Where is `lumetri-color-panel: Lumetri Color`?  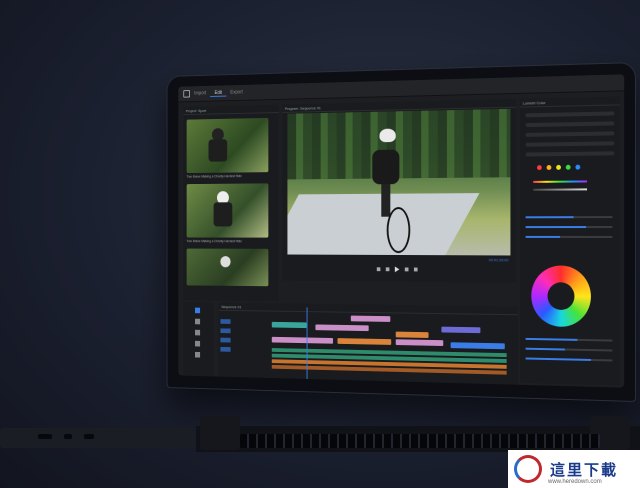
lumetri-color-panel: Lumetri Color is located at coordinates (570, 241).